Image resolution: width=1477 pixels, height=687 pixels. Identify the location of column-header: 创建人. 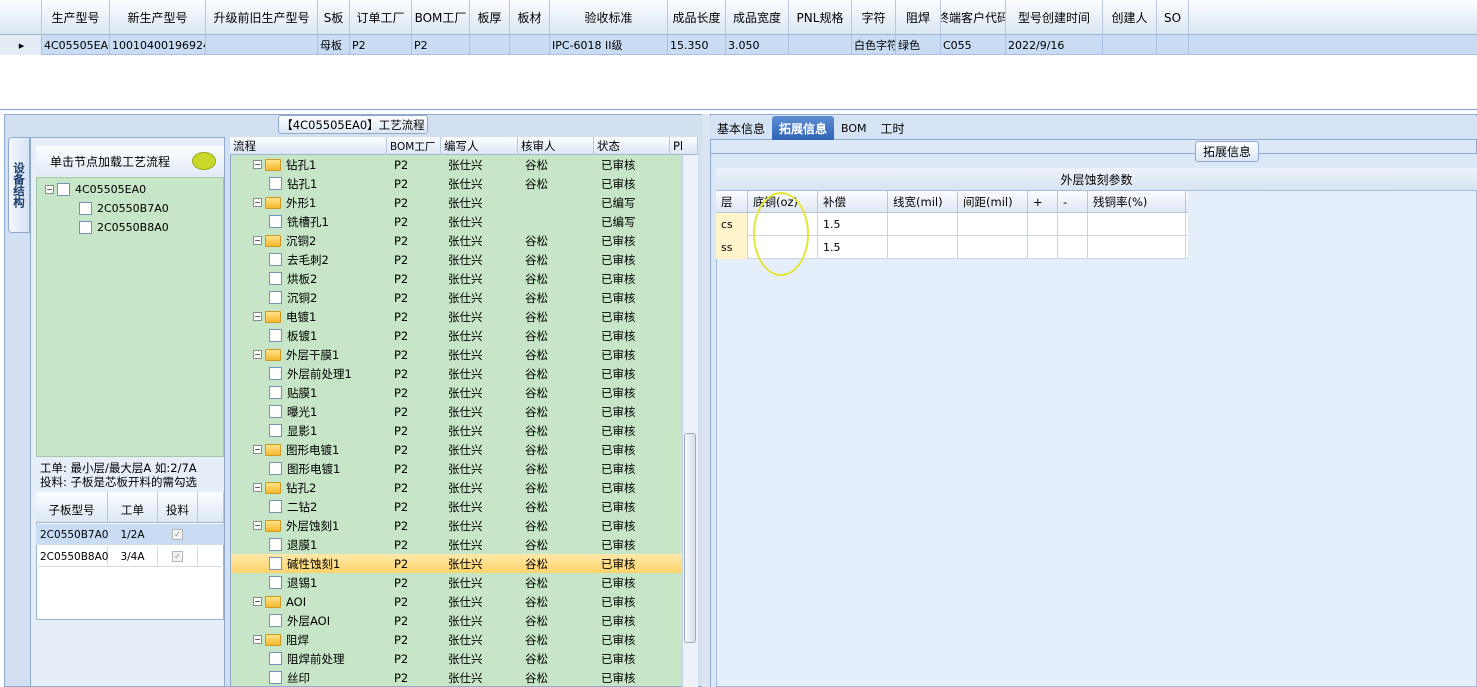
(1130, 17).